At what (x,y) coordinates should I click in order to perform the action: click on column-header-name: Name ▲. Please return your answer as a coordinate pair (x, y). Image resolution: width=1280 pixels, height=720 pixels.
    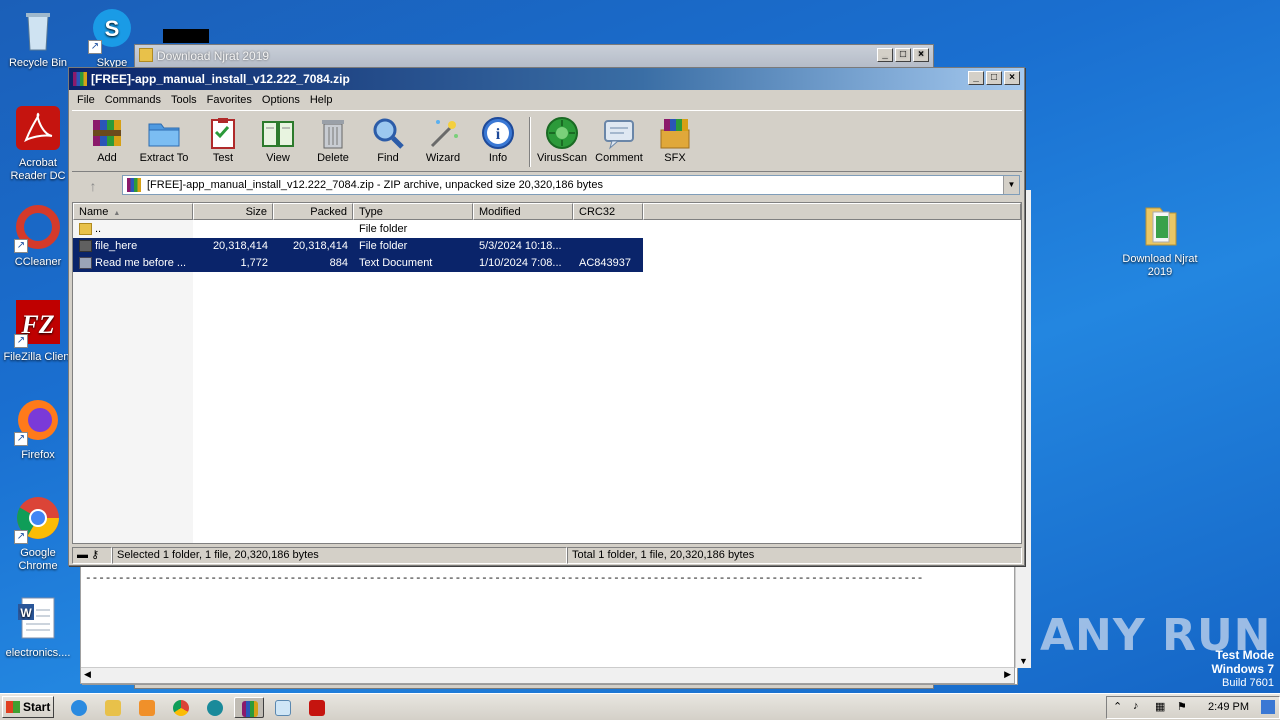
    Looking at the image, I should click on (133, 211).